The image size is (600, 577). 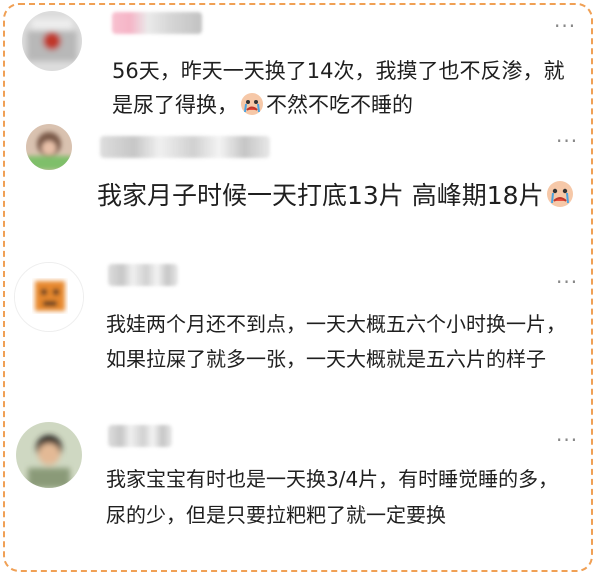 I want to click on comment-text: 56天，昨天一天换了14次，我摸了也不反渗，就是尿了得换， 不然不吃不睡的, so click(x=339, y=90).